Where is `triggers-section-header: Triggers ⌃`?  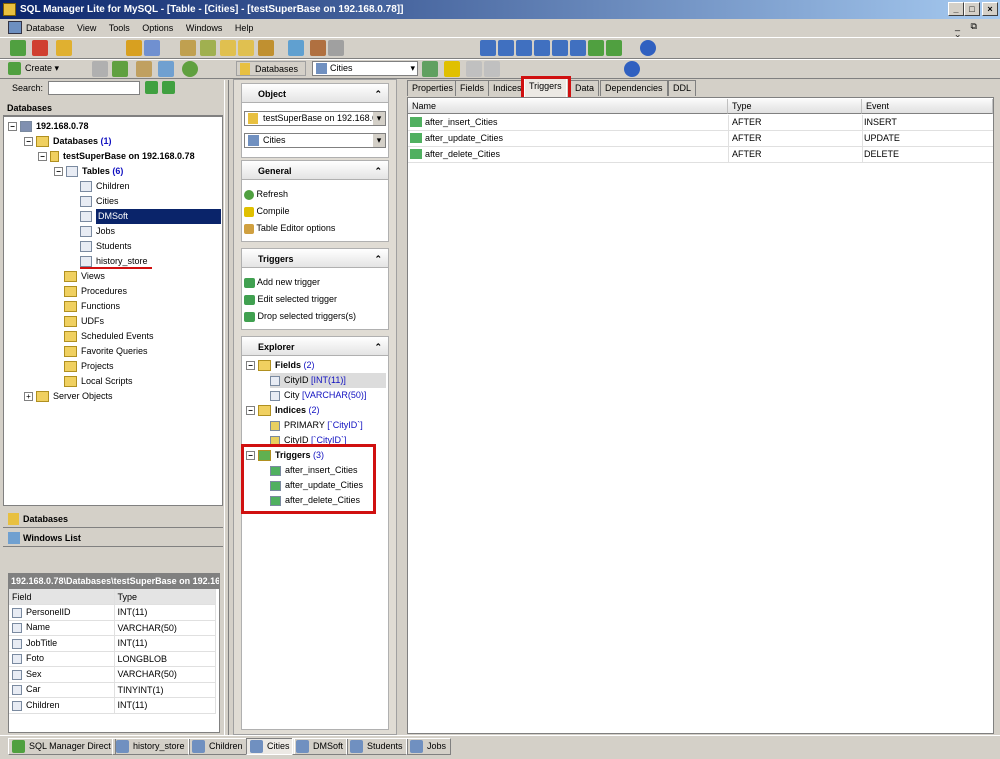 triggers-section-header: Triggers ⌃ is located at coordinates (315, 258).